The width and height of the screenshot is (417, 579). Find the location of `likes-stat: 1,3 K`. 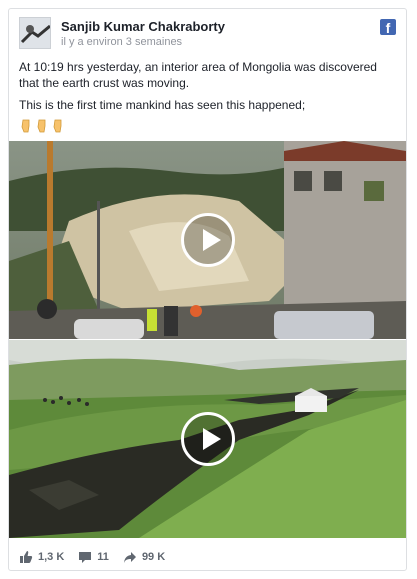

likes-stat: 1,3 K is located at coordinates (41, 557).